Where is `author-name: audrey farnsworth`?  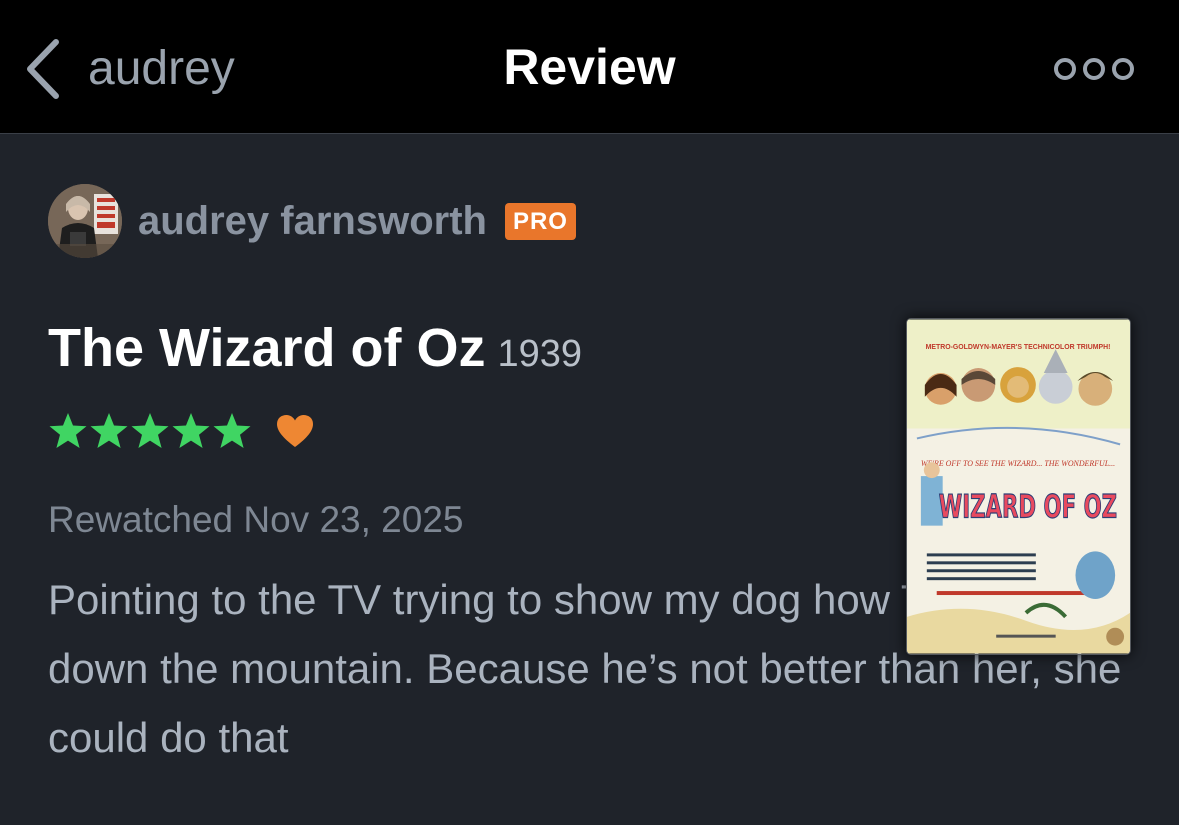 author-name: audrey farnsworth is located at coordinates (312, 221).